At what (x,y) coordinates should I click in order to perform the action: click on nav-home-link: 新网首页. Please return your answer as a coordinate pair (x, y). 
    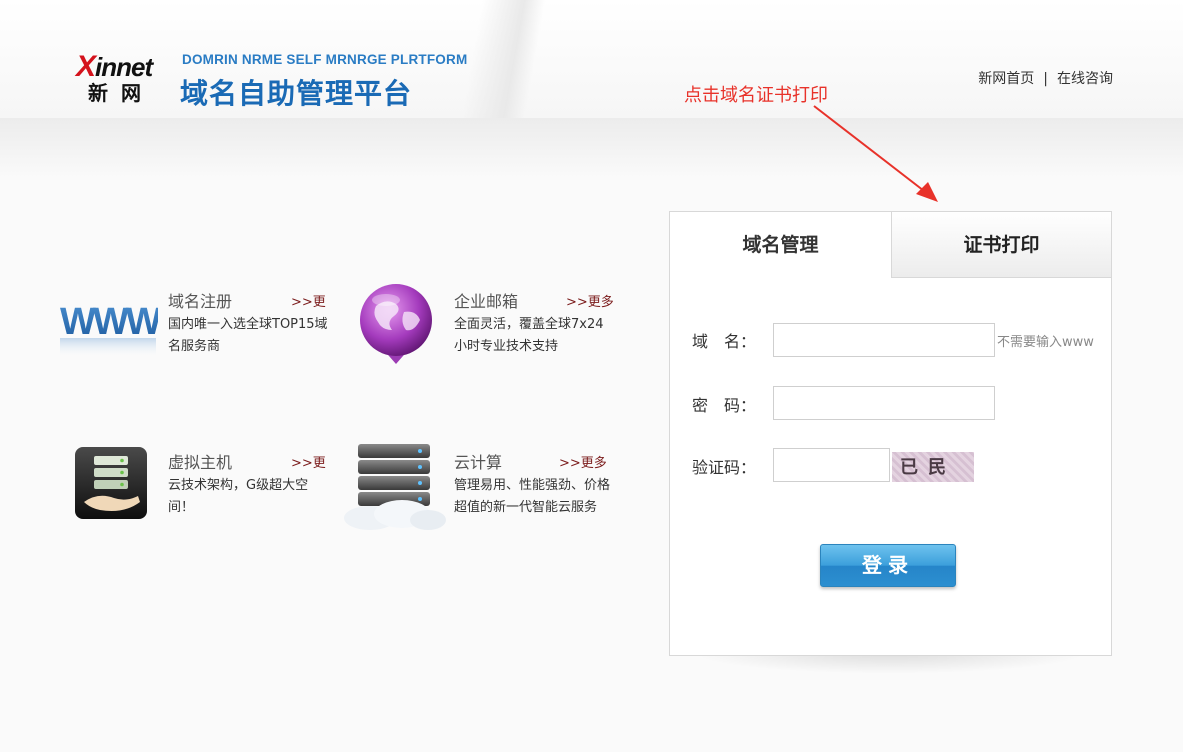
    Looking at the image, I should click on (1006, 79).